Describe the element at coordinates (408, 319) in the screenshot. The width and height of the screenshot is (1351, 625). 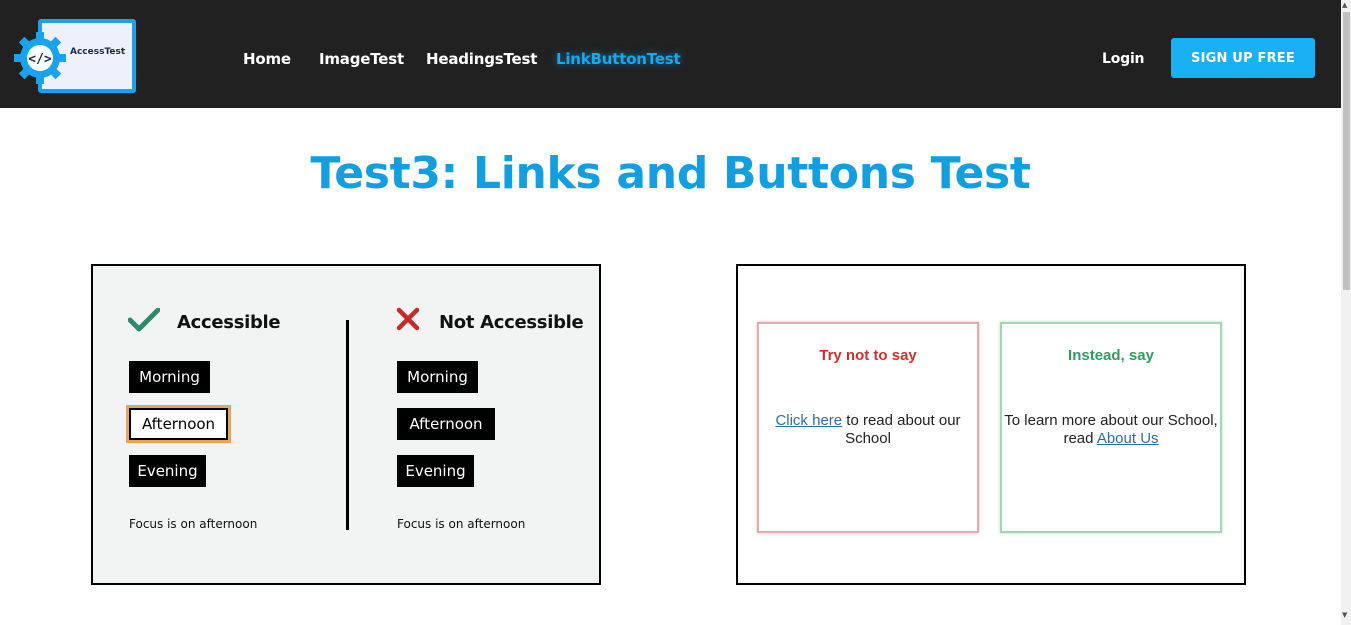
I see `cross-icon` at that location.